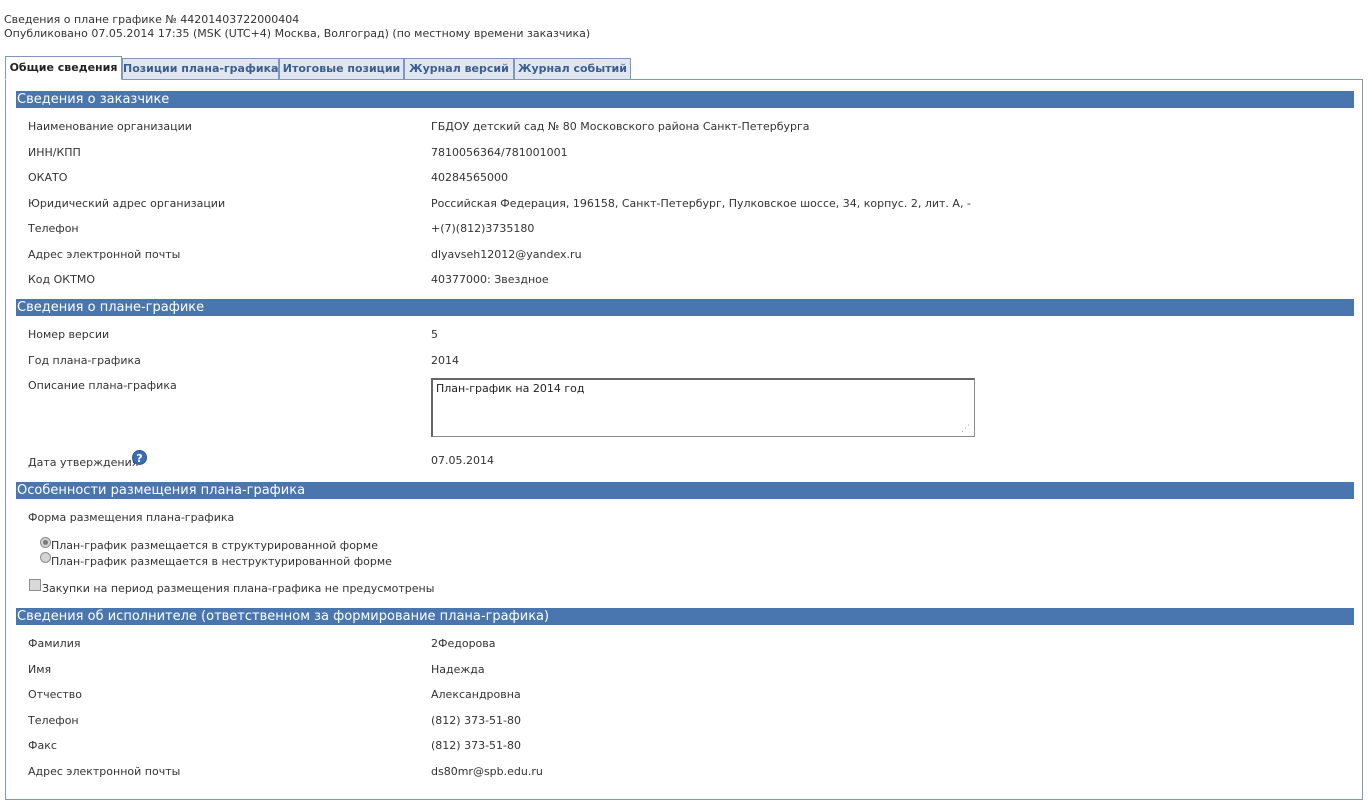 The height and width of the screenshot is (806, 1368). What do you see at coordinates (341, 68) in the screenshot?
I see `tab-total-positions: Итоговые позиции` at bounding box center [341, 68].